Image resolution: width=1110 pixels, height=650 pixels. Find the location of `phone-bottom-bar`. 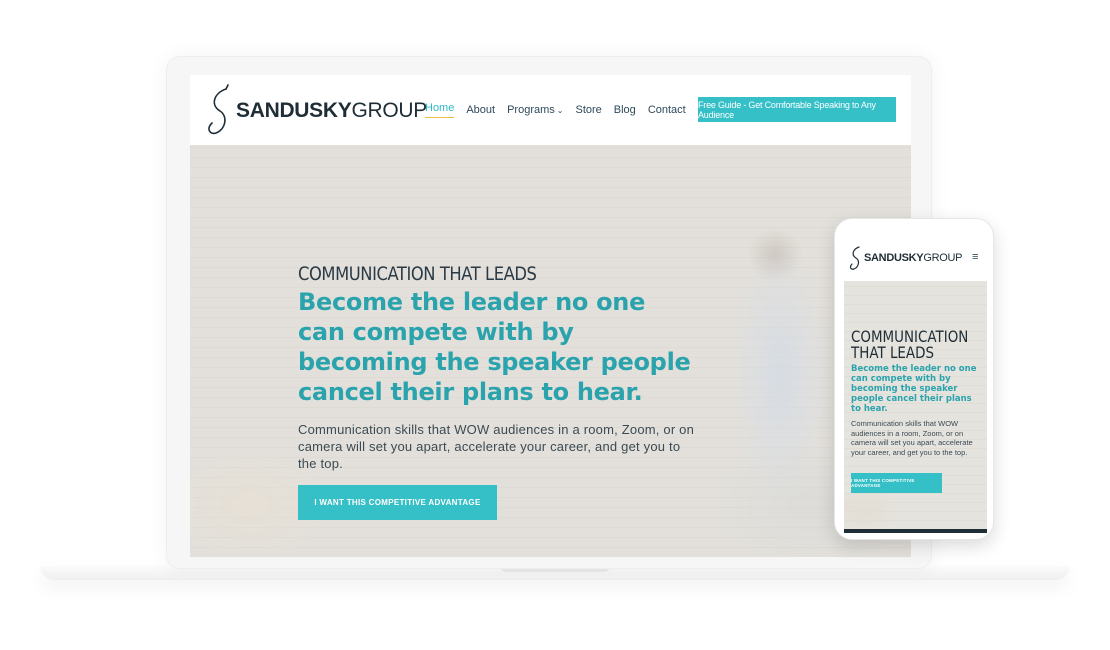

phone-bottom-bar is located at coordinates (915, 531).